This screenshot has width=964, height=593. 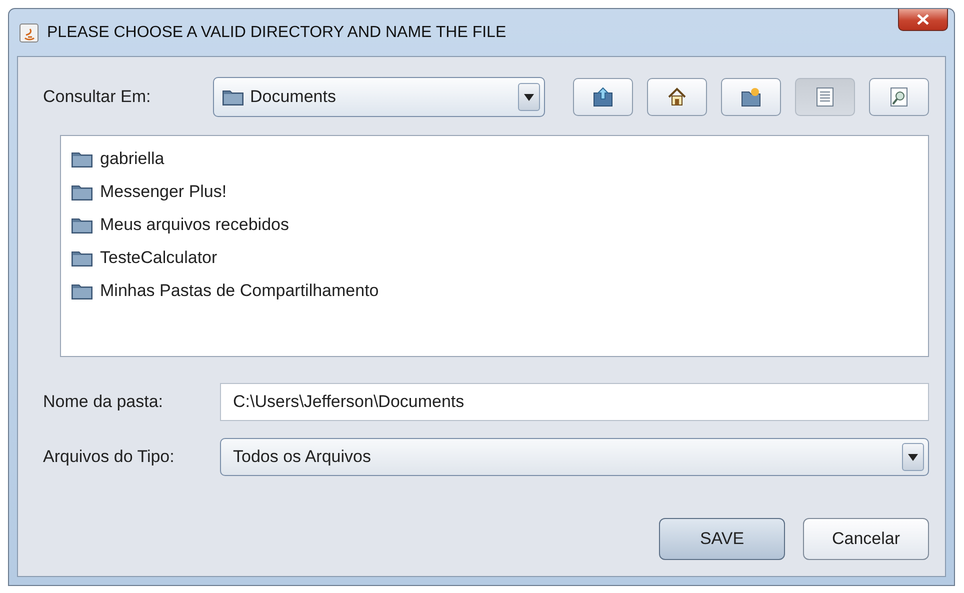 I want to click on folder-item: Minhas Pastas de Compartilhamento, so click(x=239, y=291).